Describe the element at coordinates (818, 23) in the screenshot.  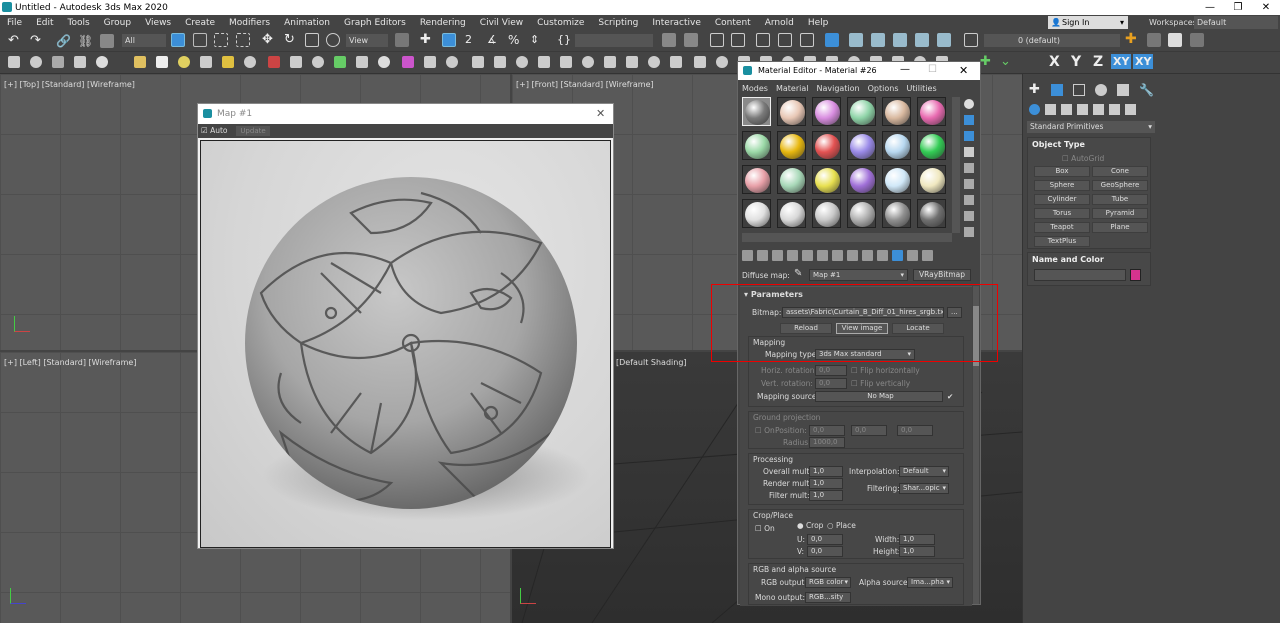
I see `menu-help: Help` at that location.